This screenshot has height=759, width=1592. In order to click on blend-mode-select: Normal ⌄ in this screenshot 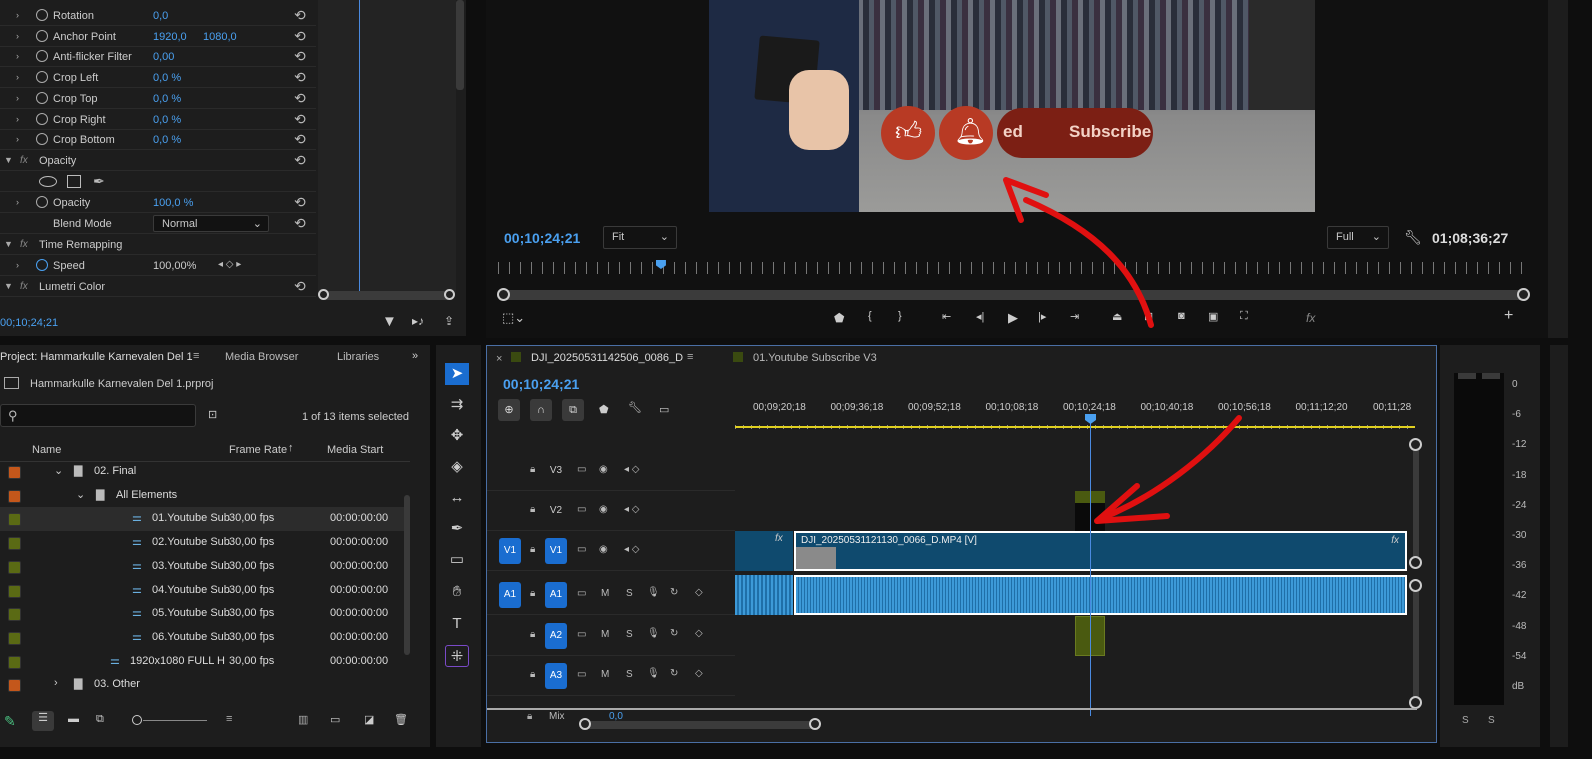, I will do `click(211, 223)`.